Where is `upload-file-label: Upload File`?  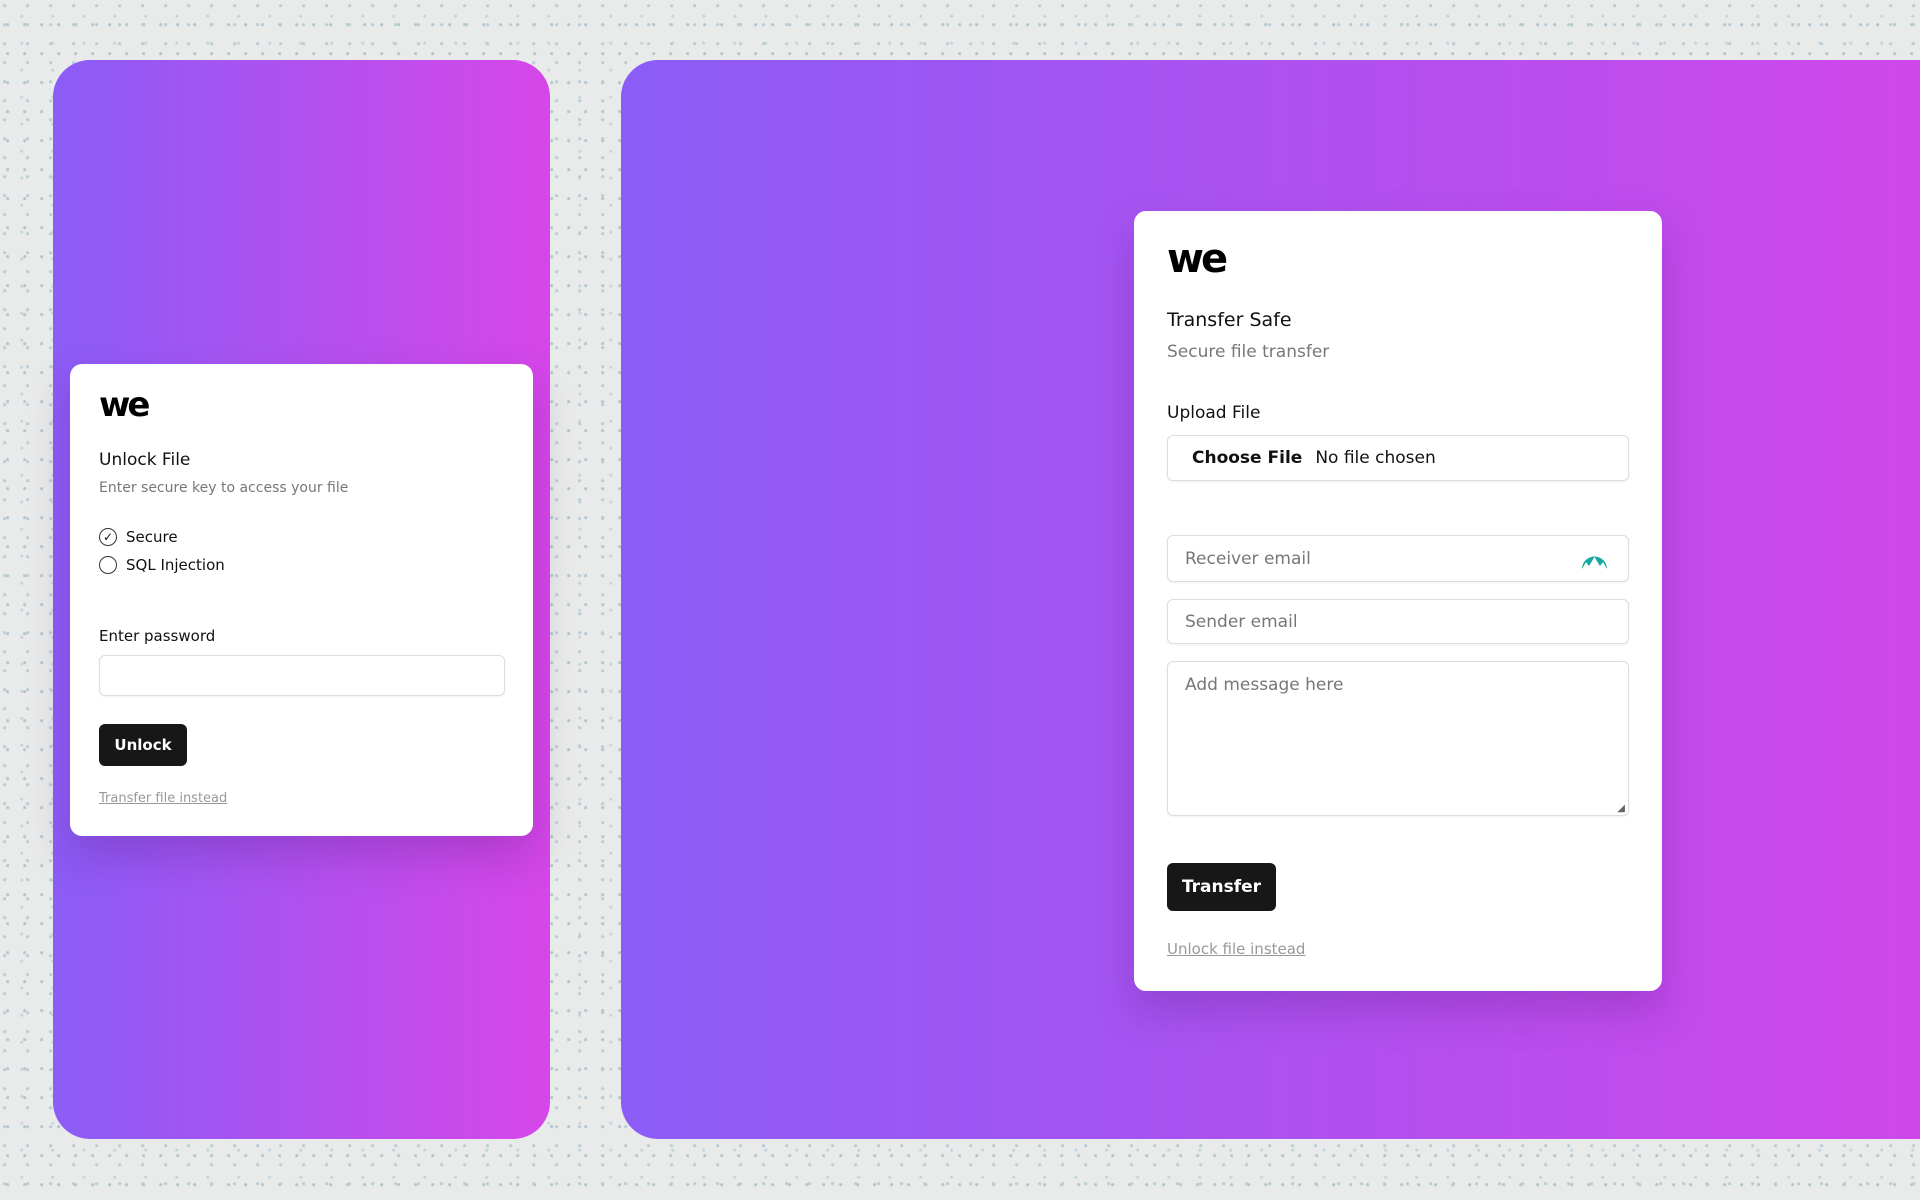
upload-file-label: Upload File is located at coordinates (1214, 413).